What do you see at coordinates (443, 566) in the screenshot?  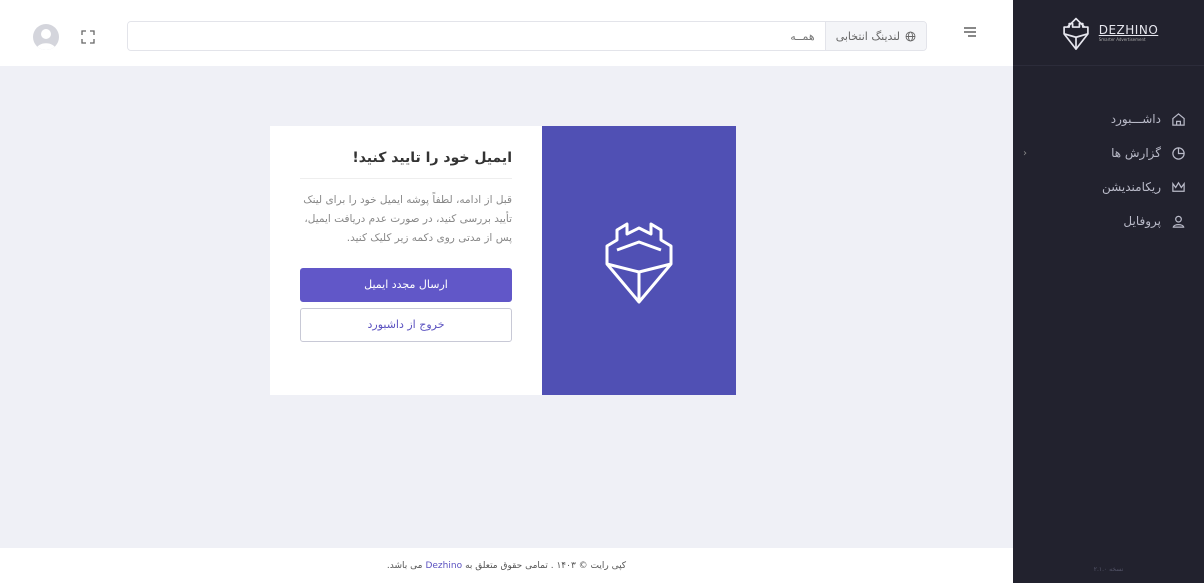 I see `brand-link: Dezhino` at bounding box center [443, 566].